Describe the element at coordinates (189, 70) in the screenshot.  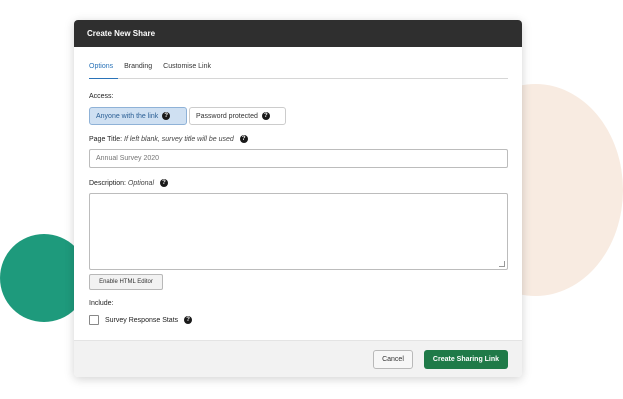
I see `tab-customise-link: Customise Link` at that location.